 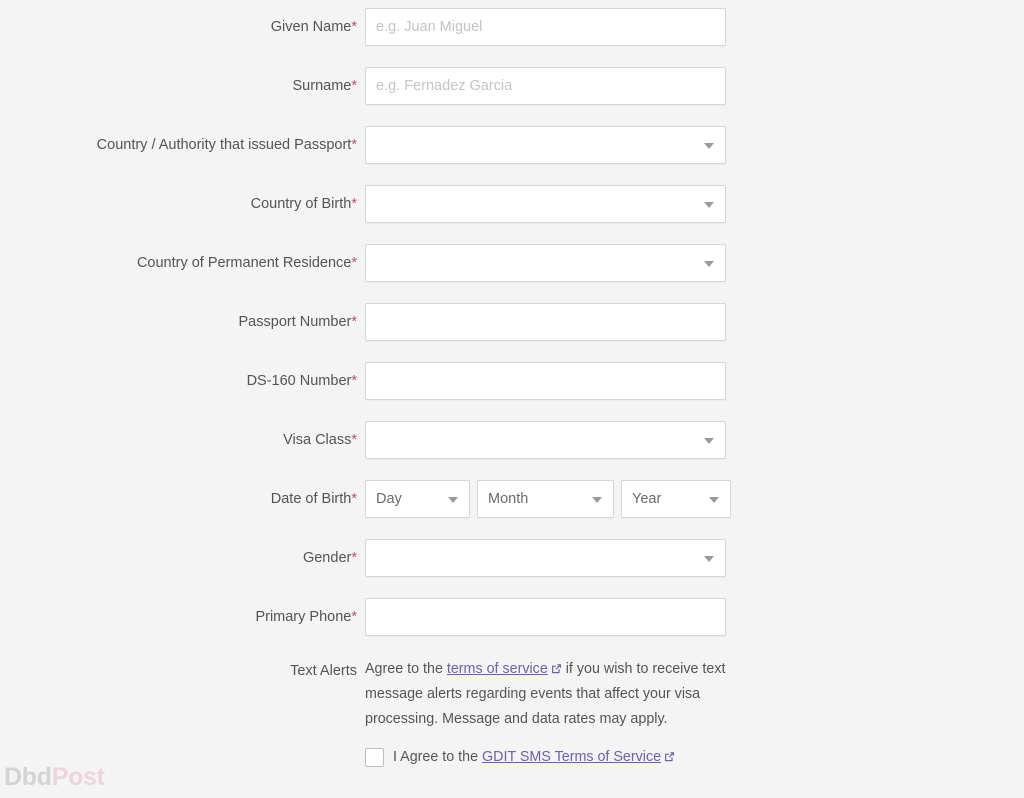 I want to click on terms-of-service-link: terms of service, so click(x=497, y=669).